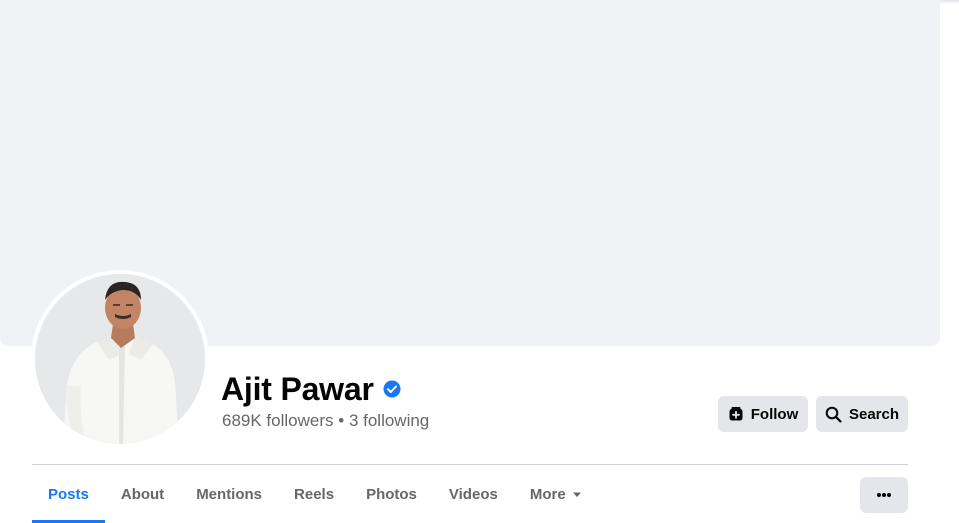 The width and height of the screenshot is (959, 523). Describe the element at coordinates (392, 389) in the screenshot. I see `verified-badge-icon` at that location.